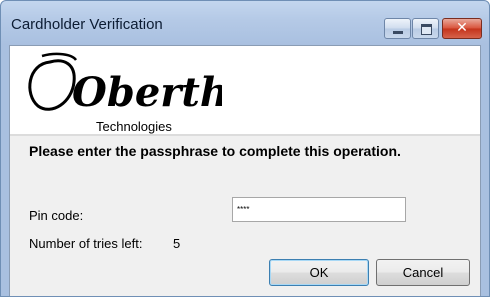 The image size is (490, 297). What do you see at coordinates (398, 32) in the screenshot?
I see `minimize-icon` at bounding box center [398, 32].